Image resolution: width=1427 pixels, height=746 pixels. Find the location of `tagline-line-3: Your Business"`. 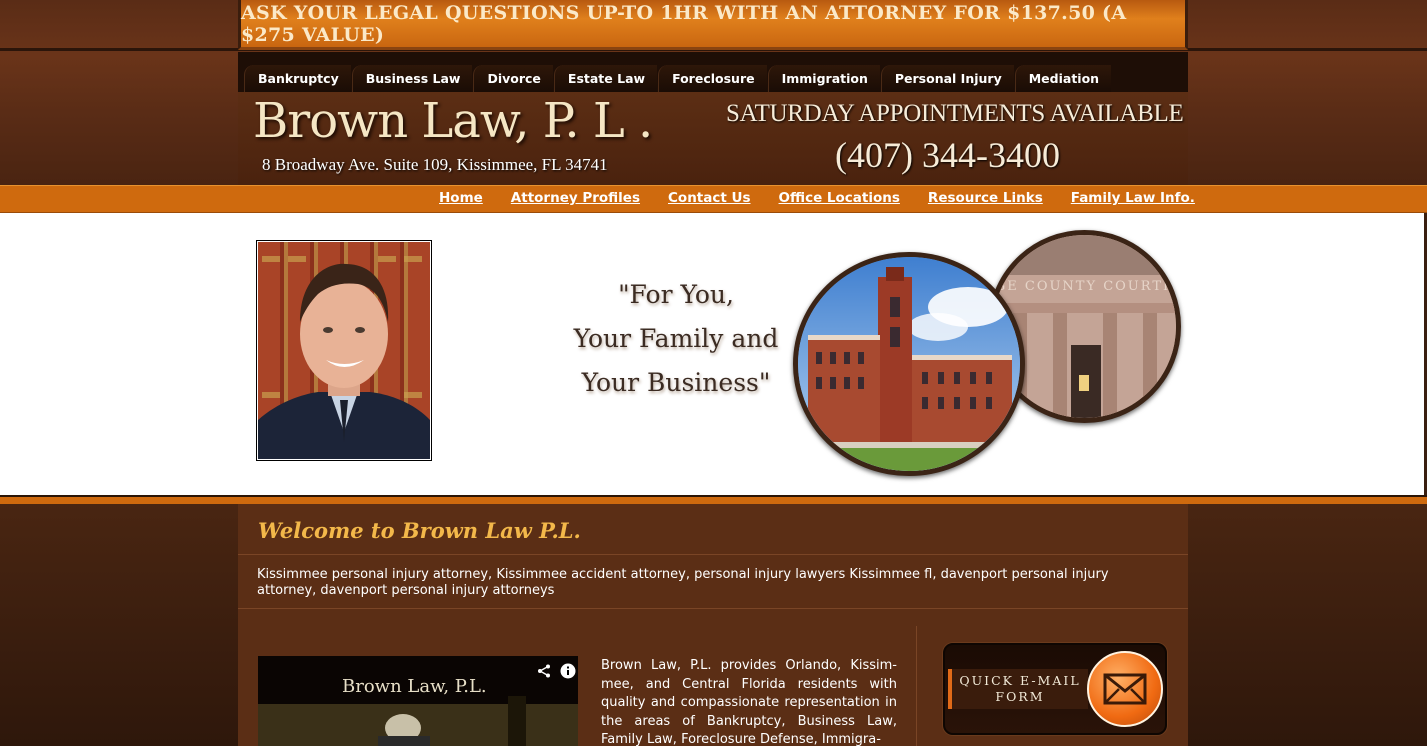

tagline-line-3: Your Business" is located at coordinates (676, 382).